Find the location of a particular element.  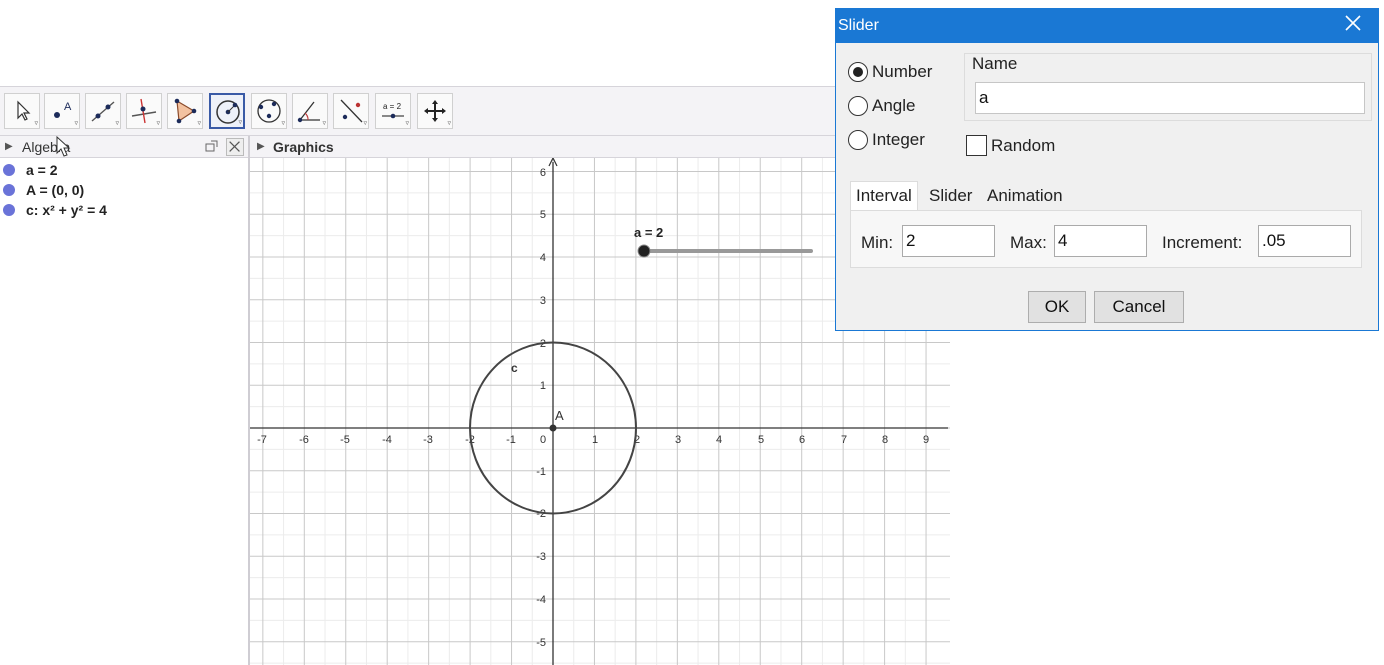

name-input is located at coordinates (1170, 98).